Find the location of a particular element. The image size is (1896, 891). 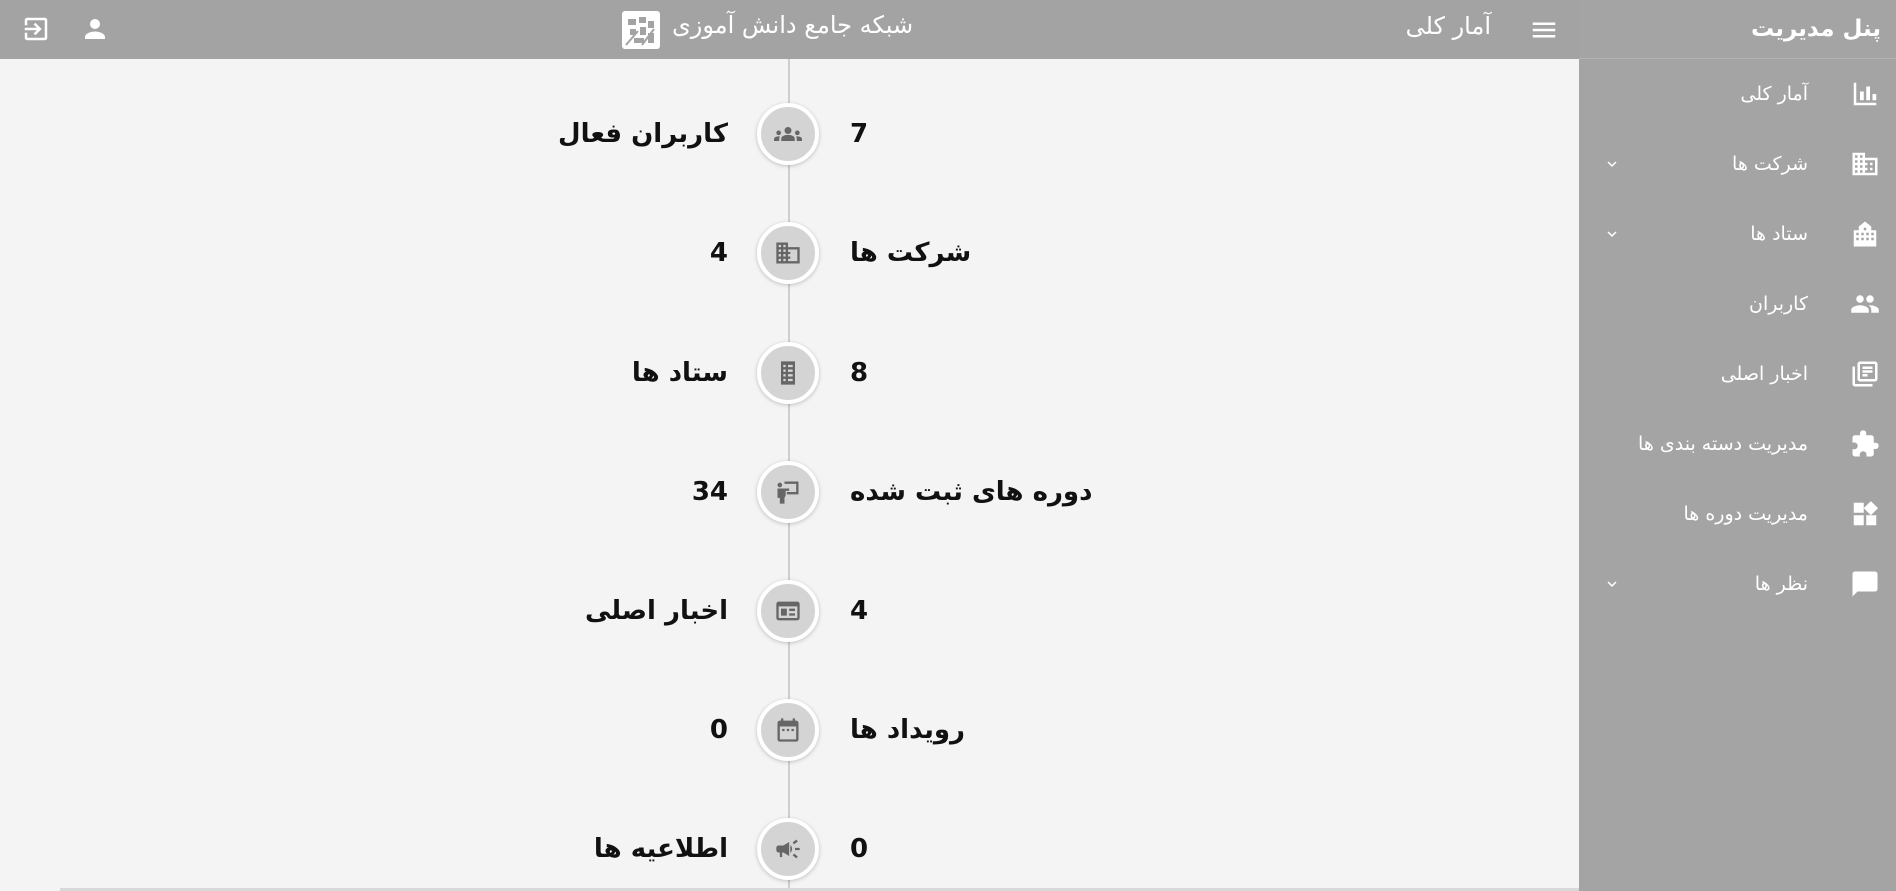

stat-label-headquarters: ستاد ها is located at coordinates (679, 373).